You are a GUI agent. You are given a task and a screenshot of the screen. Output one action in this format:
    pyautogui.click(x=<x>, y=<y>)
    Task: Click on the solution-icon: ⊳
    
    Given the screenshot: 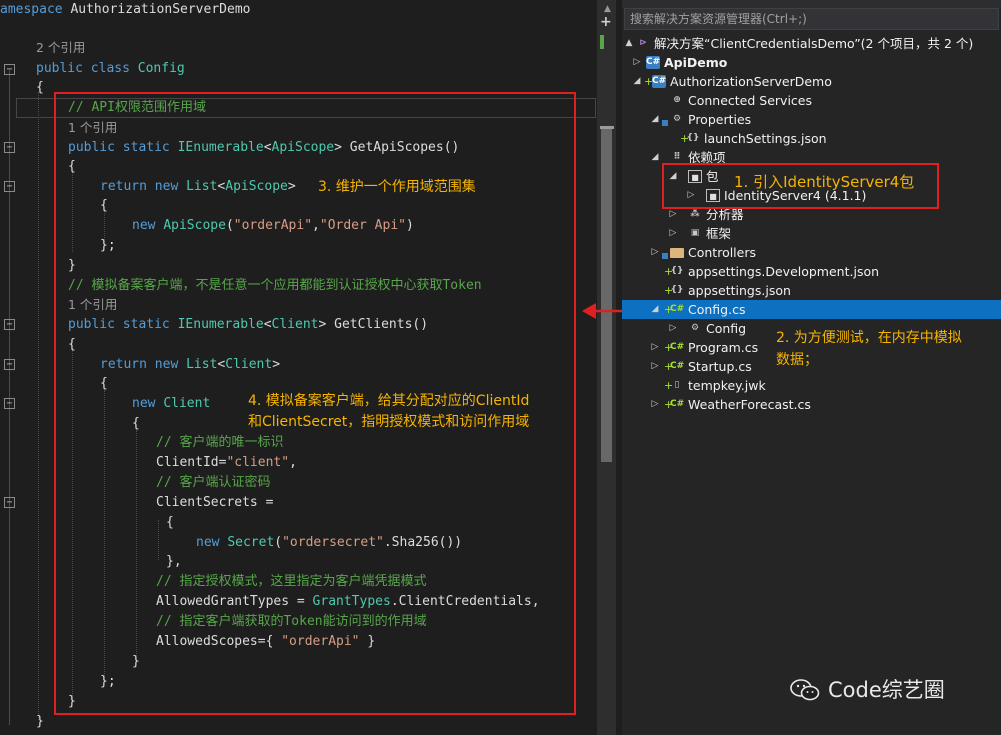 What is the action you would take?
    pyautogui.click(x=643, y=43)
    